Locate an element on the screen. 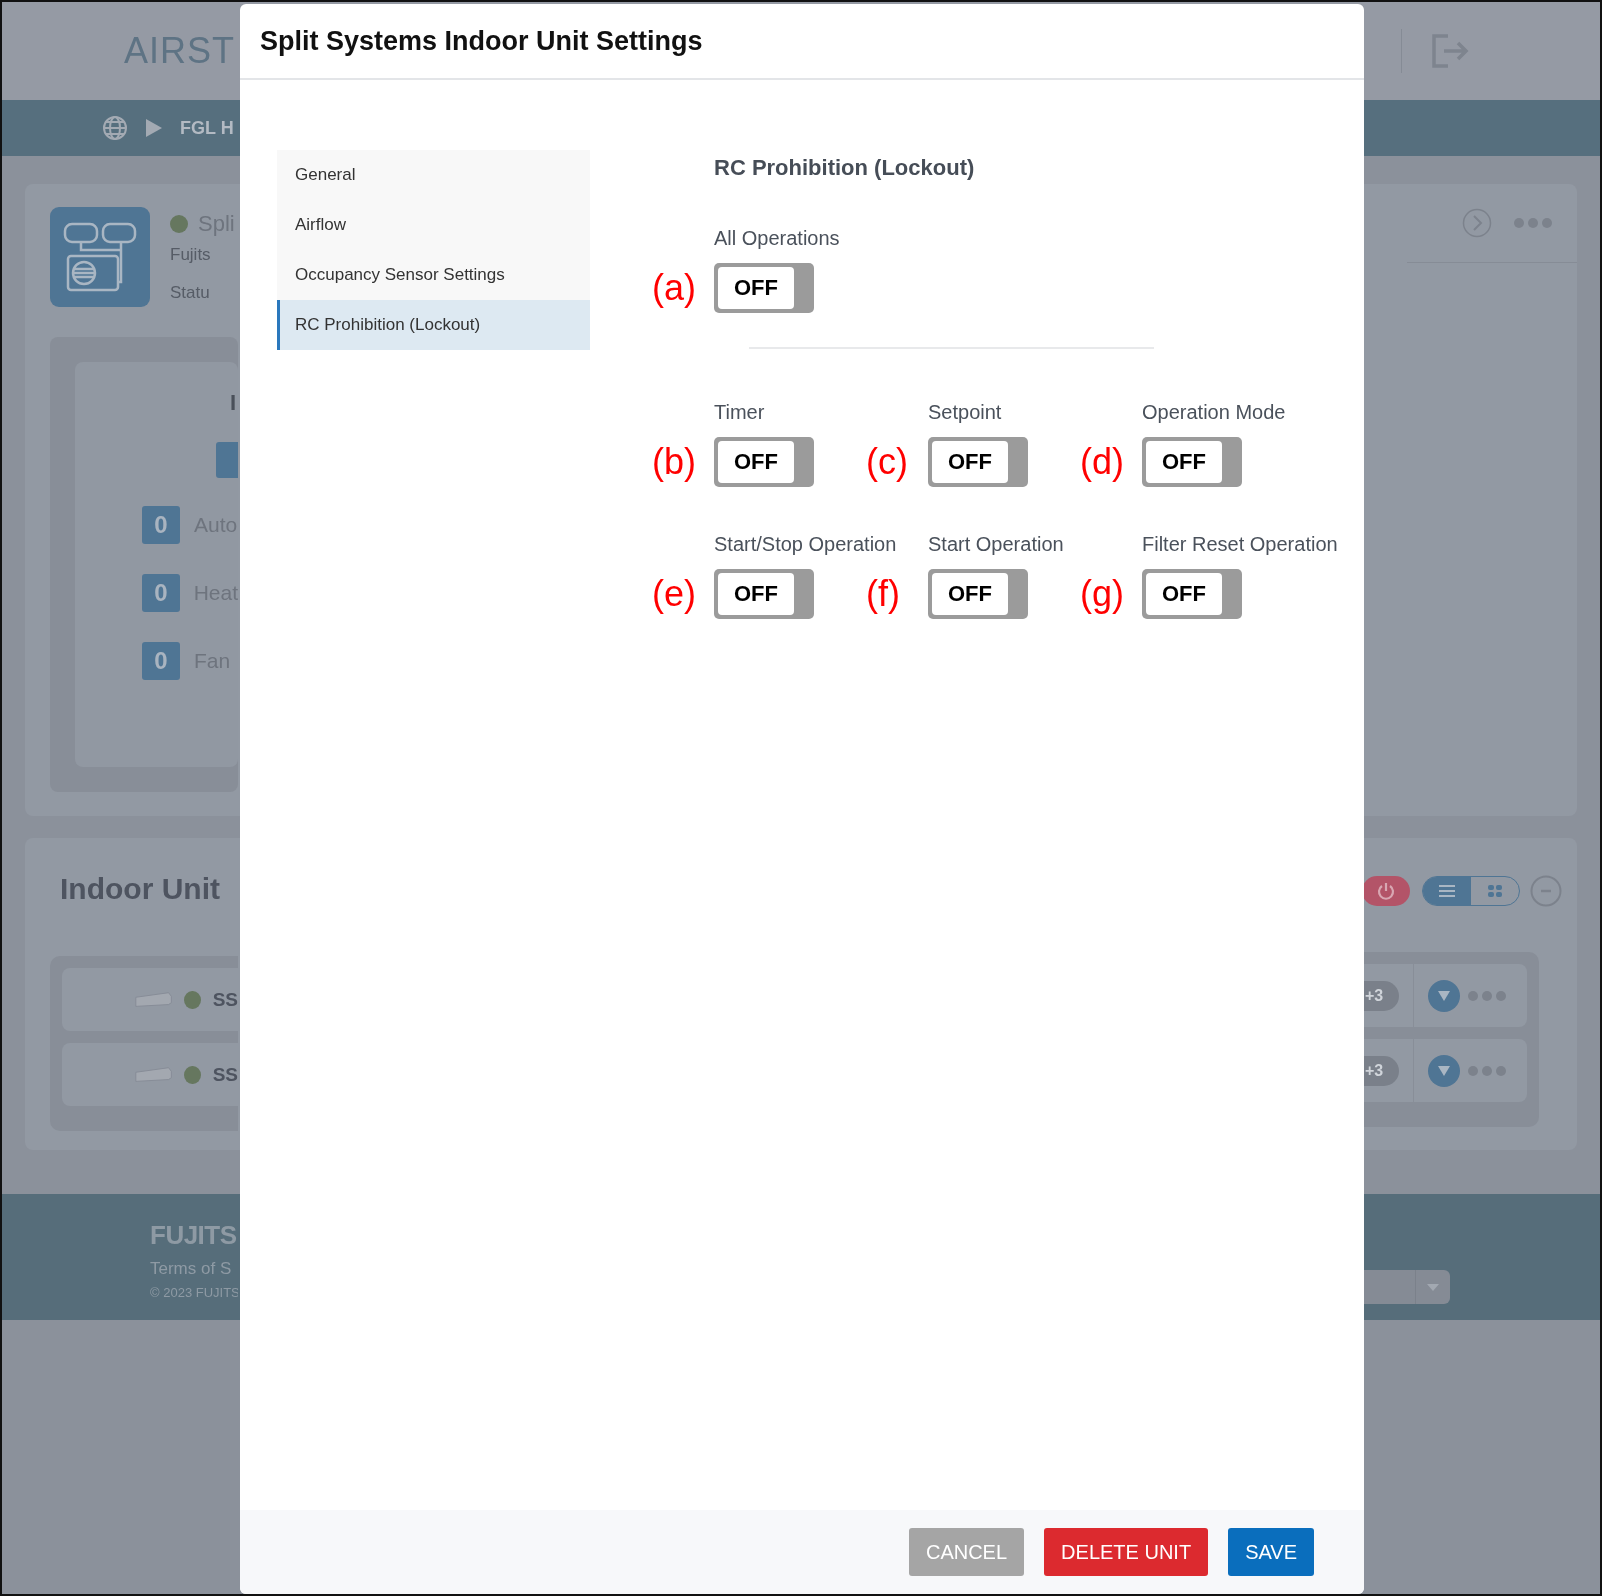  annotation-label: (c) is located at coordinates (887, 462).